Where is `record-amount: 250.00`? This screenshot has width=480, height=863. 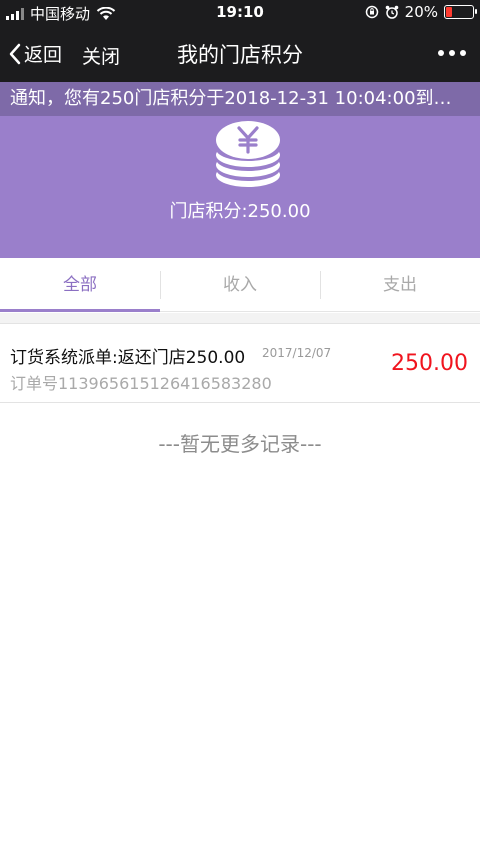
record-amount: 250.00 is located at coordinates (429, 363).